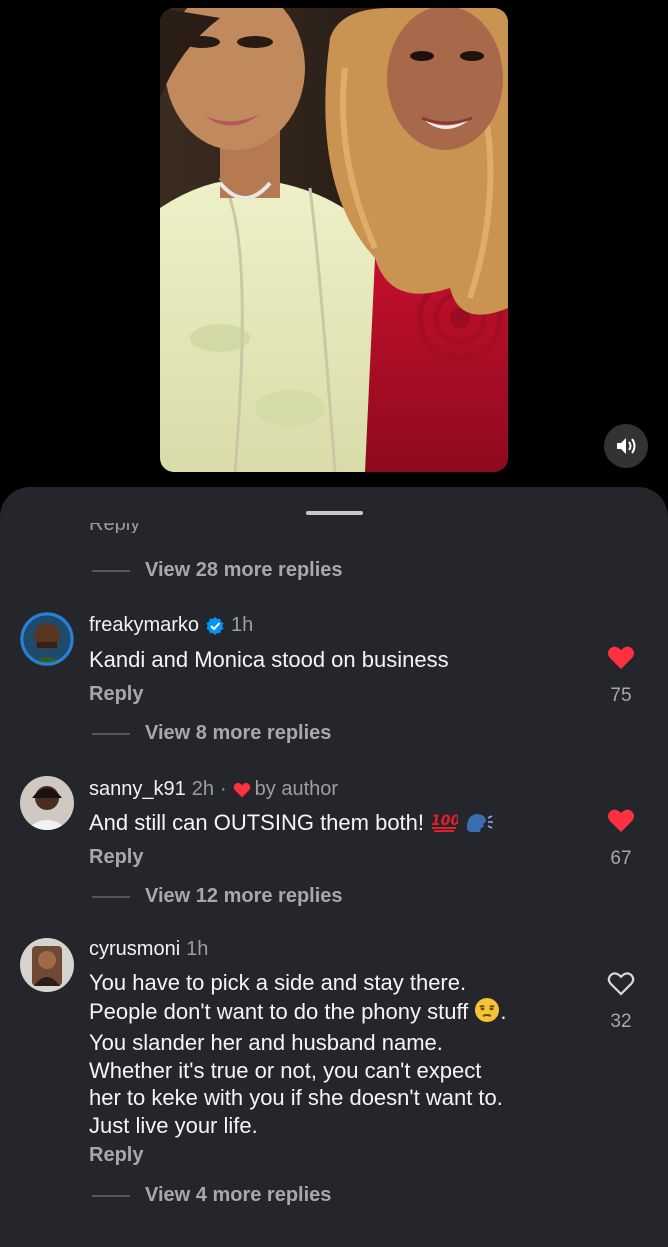 The height and width of the screenshot is (1247, 668). I want to click on comment-line: You have to pick a side and stay there., so click(278, 982).